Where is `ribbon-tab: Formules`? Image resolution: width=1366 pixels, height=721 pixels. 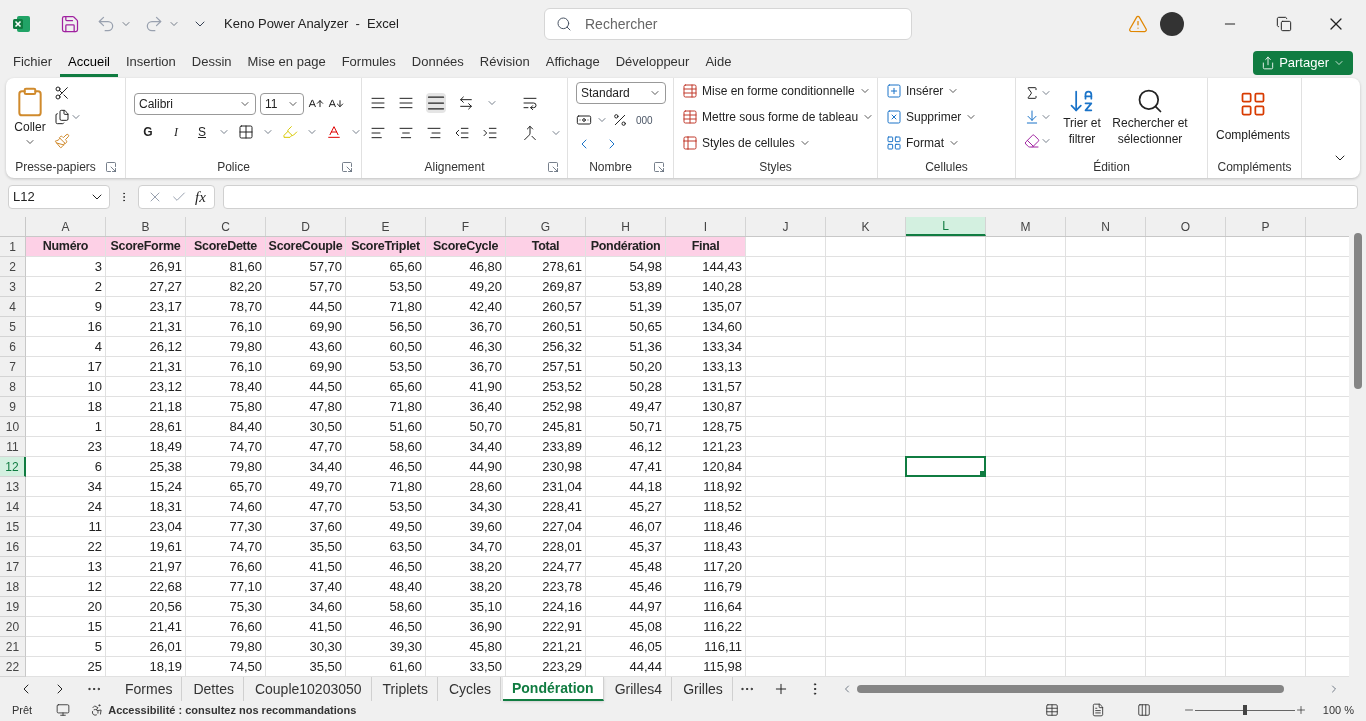 ribbon-tab: Formules is located at coordinates (368, 63).